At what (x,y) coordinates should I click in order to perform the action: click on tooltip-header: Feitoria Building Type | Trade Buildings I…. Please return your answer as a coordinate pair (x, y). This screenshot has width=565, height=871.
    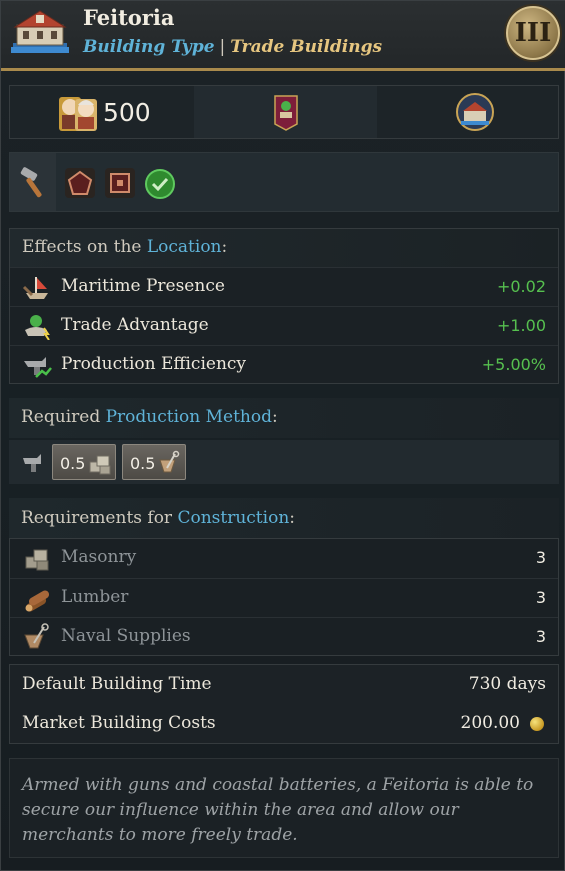
    Looking at the image, I should click on (283, 36).